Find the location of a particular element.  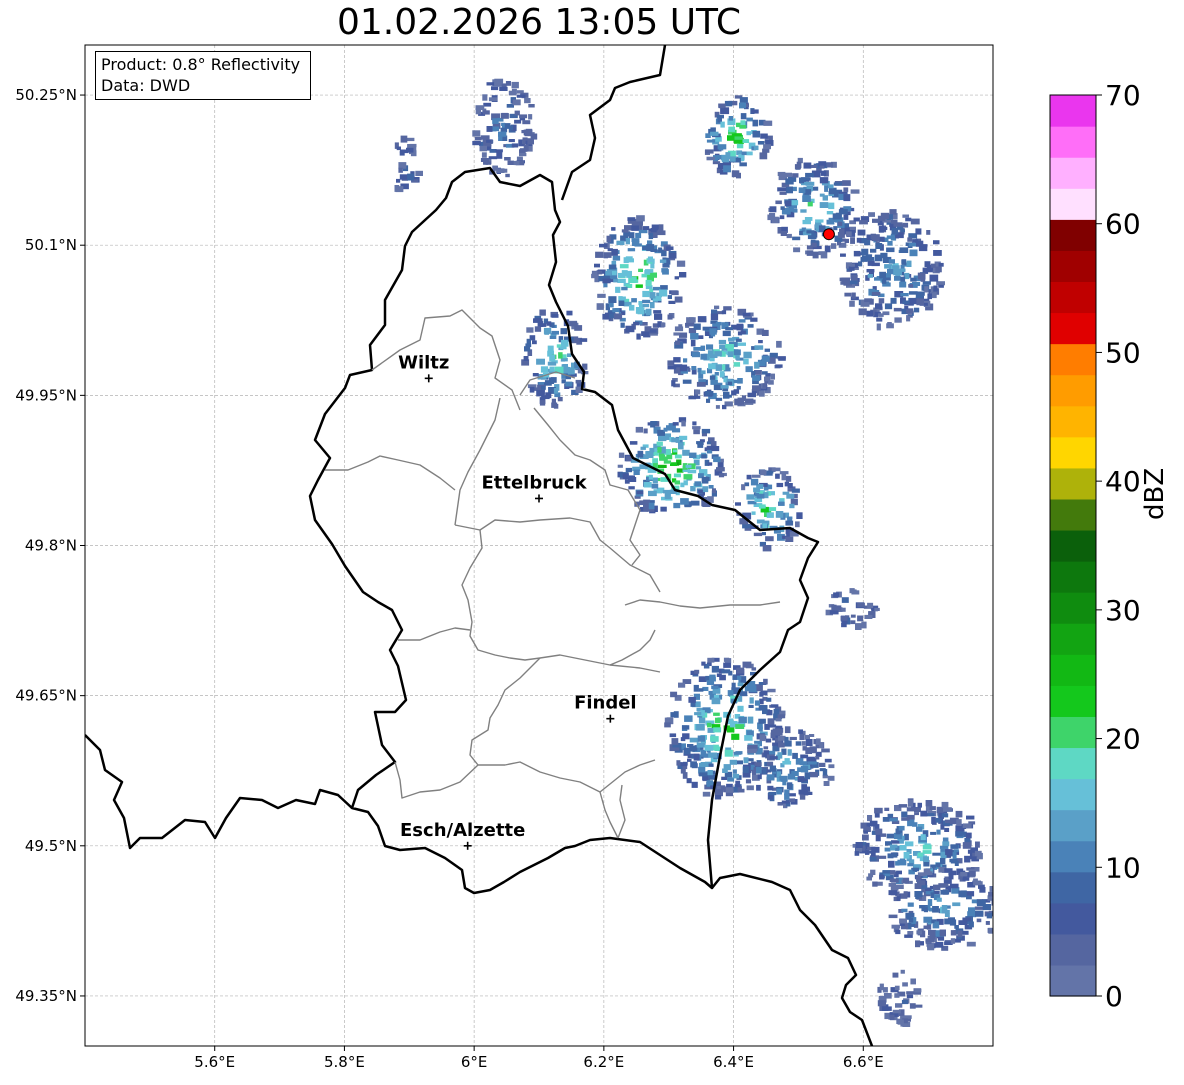

colorbar-segment is located at coordinates (1073, 949).